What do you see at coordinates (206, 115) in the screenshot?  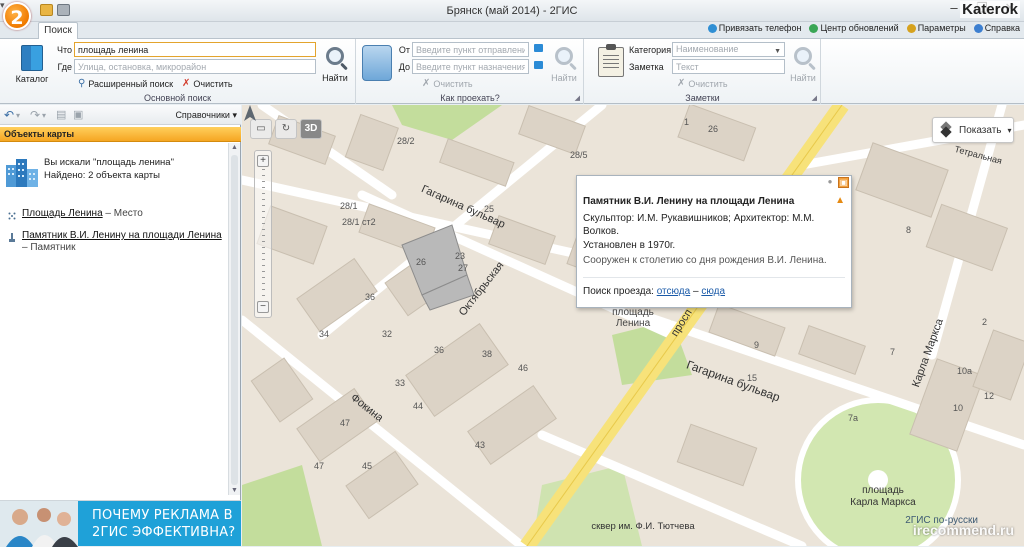 I see `handbooks-dropdown: Справочники ▾` at bounding box center [206, 115].